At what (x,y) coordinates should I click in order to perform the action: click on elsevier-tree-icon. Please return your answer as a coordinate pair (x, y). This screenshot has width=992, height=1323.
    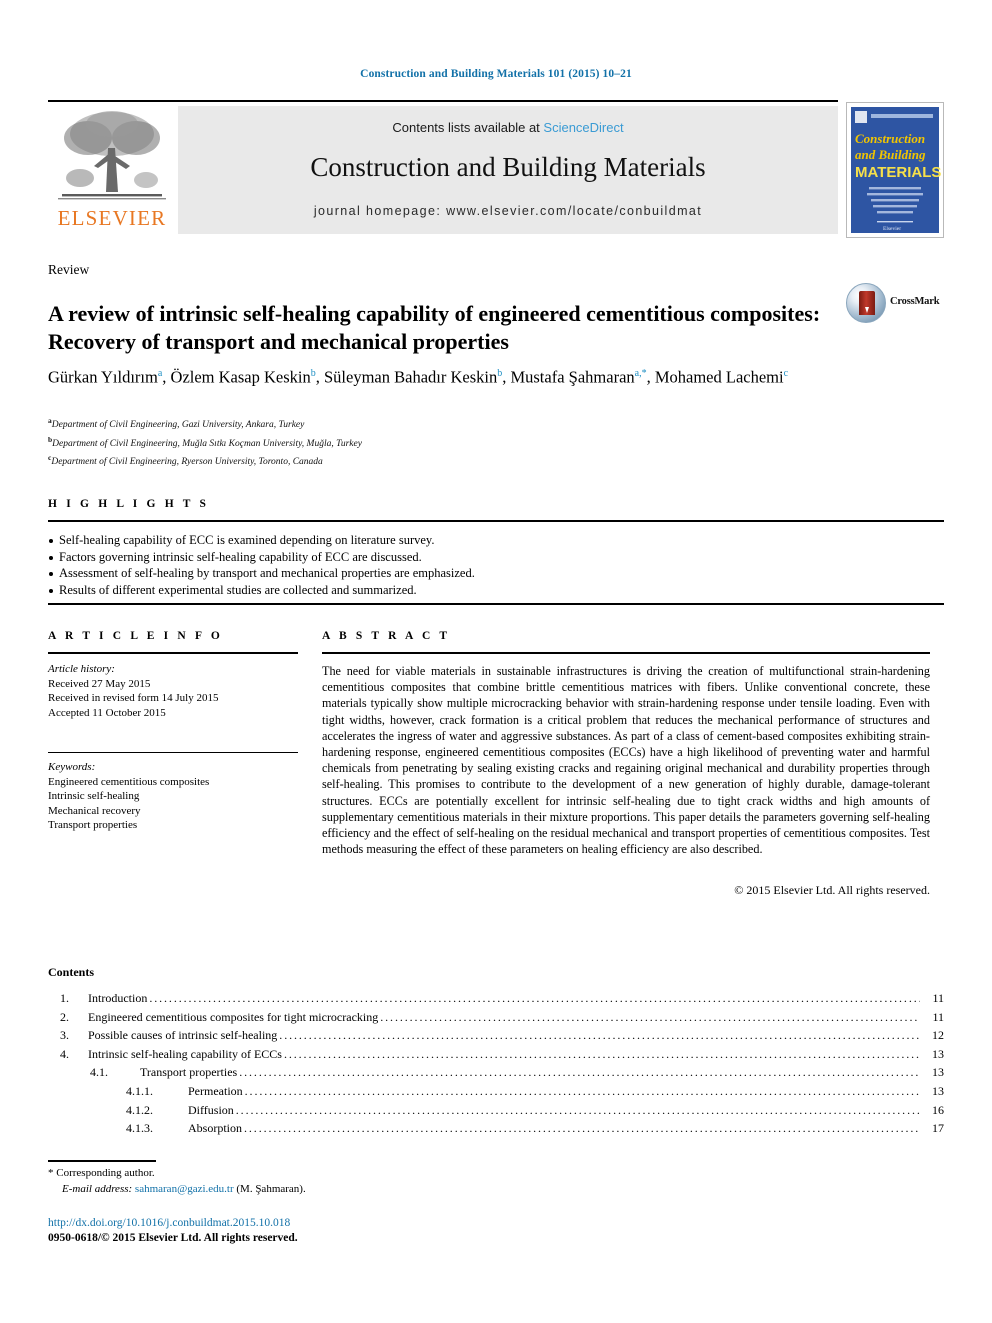
    Looking at the image, I should click on (112, 155).